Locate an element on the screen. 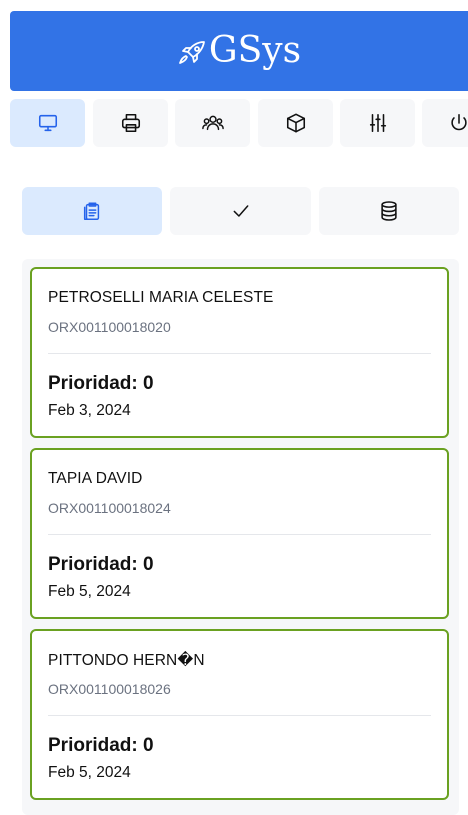  nav-settings-button is located at coordinates (377, 123).